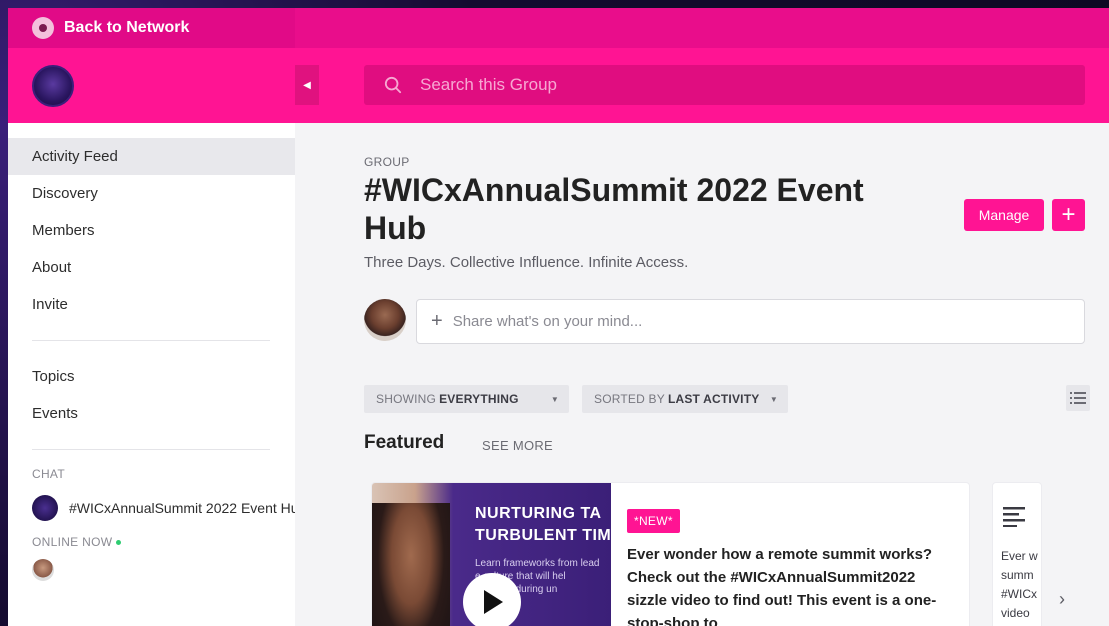 This screenshot has width=1109, height=626. What do you see at coordinates (72, 542) in the screenshot?
I see `online-now-text: ONLINE NOW` at bounding box center [72, 542].